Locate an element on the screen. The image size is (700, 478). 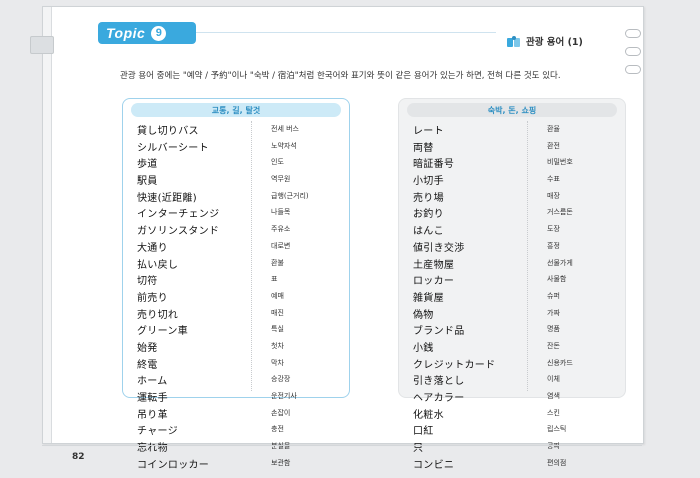
japanese-term: 歩道 is located at coordinates (147, 165).